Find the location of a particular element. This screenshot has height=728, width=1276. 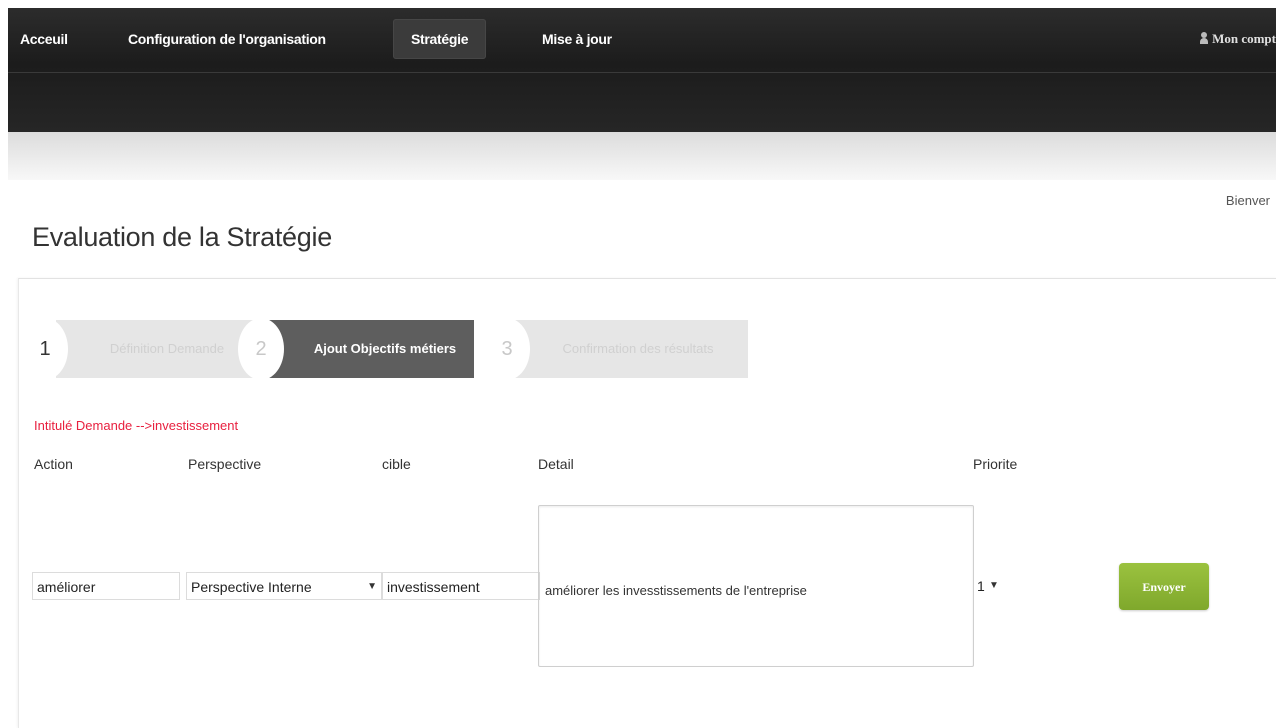

account-label: Mon compt is located at coordinates (1244, 38).